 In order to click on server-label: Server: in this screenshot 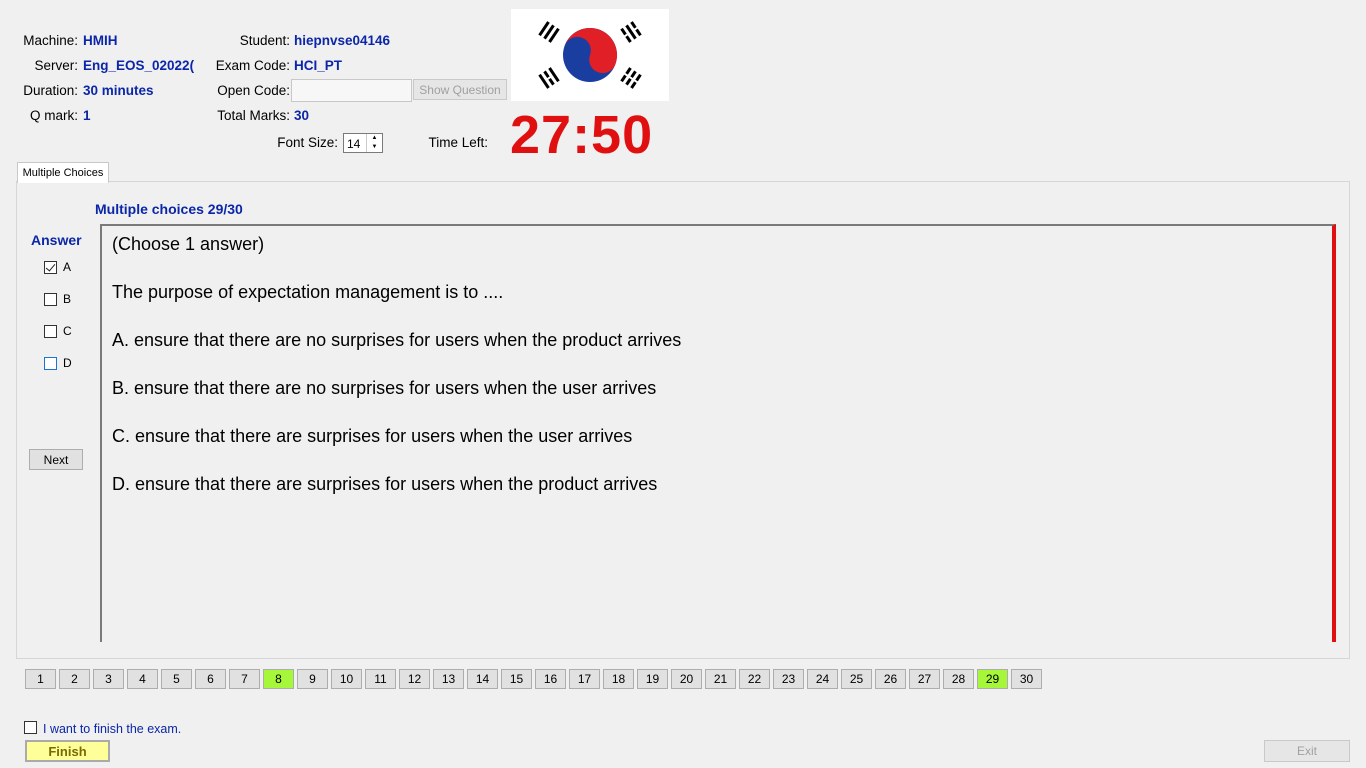, I will do `click(56, 65)`.